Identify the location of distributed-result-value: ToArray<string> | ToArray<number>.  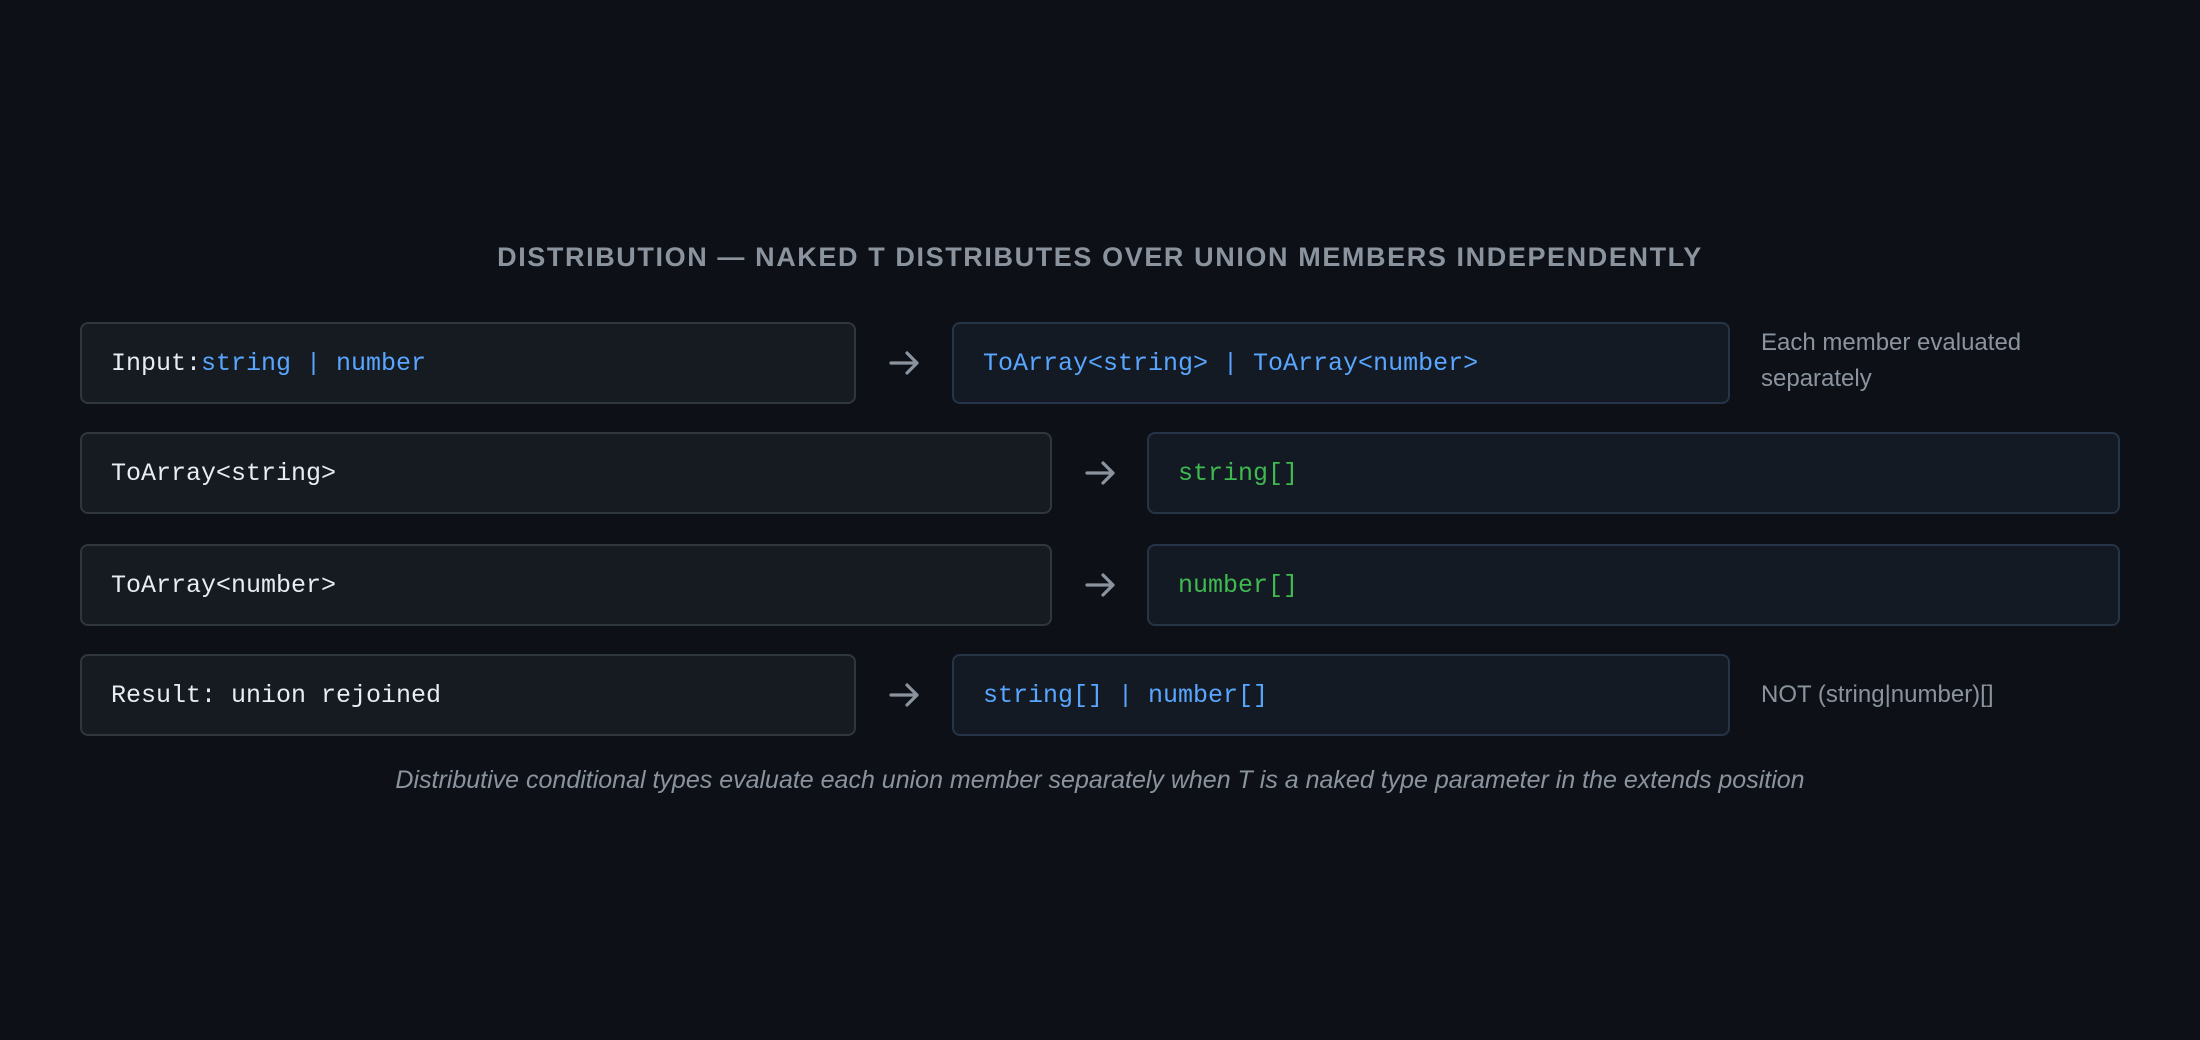
(1231, 363).